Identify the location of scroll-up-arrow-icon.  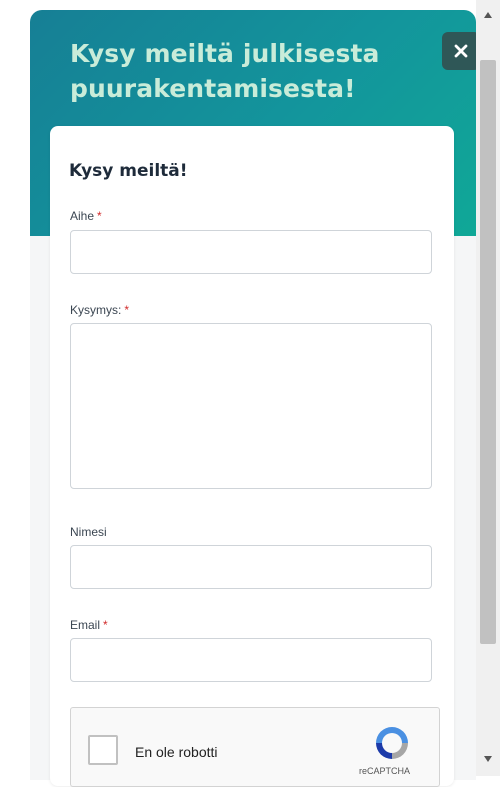
(488, 15).